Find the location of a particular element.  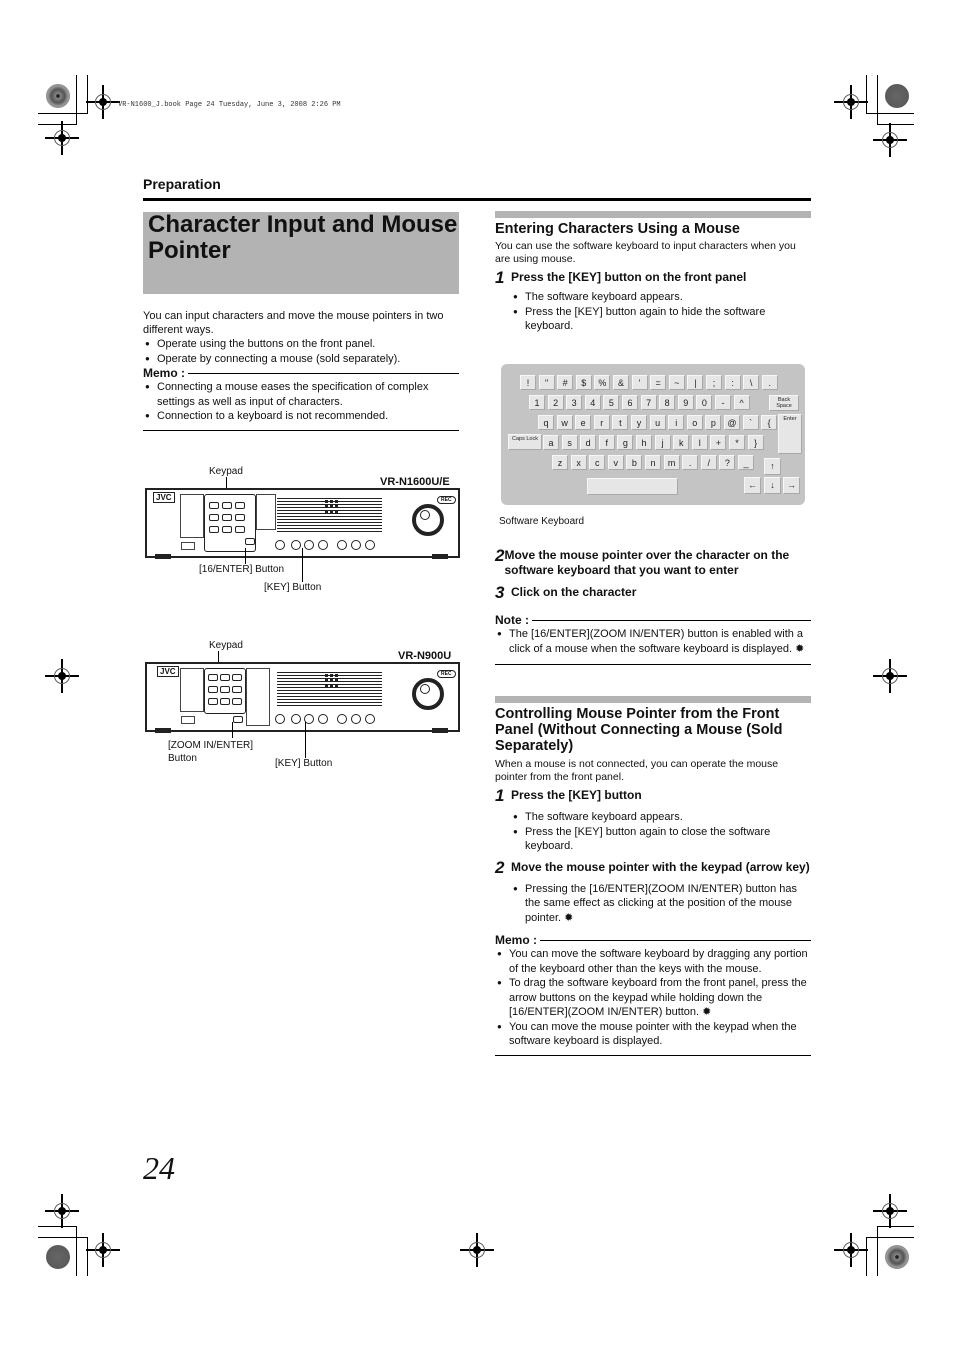

key-4: t is located at coordinates (620, 422).